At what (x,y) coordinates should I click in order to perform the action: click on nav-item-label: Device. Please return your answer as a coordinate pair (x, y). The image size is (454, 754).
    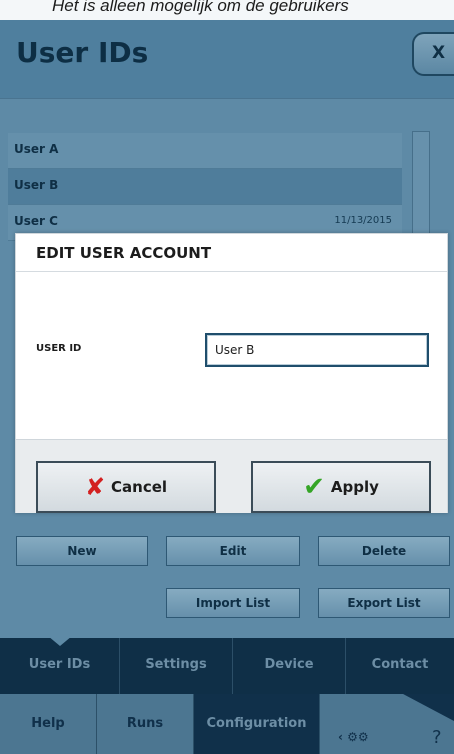
    Looking at the image, I should click on (289, 664).